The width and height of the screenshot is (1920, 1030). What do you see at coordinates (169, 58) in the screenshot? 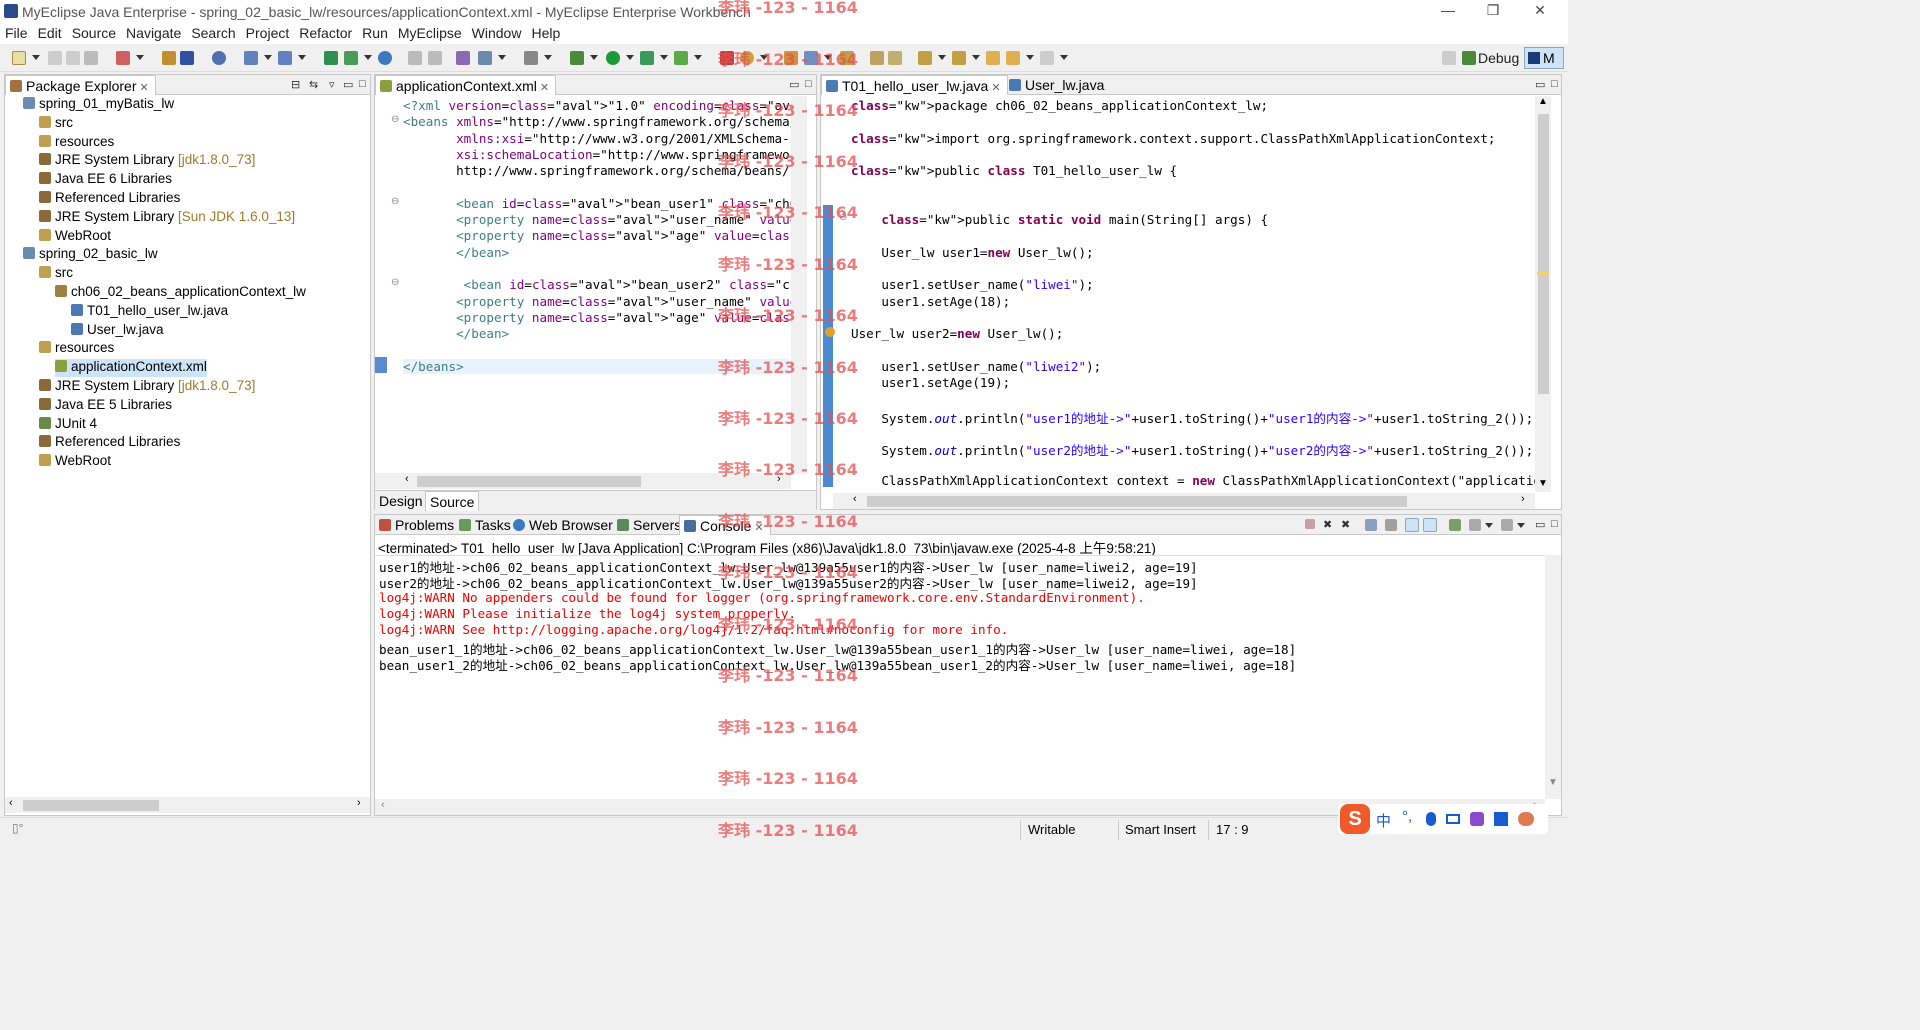
I see `deploy-icon` at bounding box center [169, 58].